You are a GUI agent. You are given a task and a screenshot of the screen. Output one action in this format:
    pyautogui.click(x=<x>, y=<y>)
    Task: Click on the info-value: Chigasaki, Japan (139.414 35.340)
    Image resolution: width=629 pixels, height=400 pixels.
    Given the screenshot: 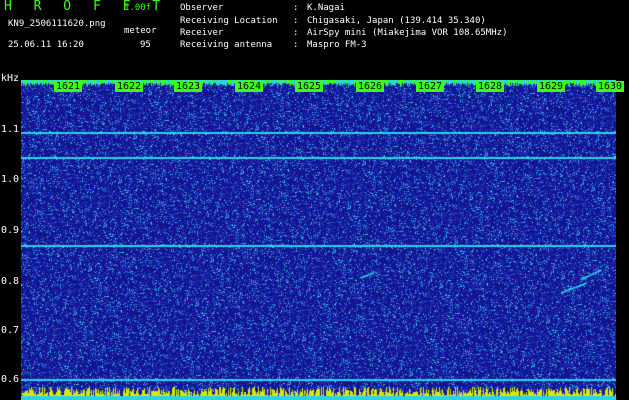 What is the action you would take?
    pyautogui.click(x=396, y=21)
    